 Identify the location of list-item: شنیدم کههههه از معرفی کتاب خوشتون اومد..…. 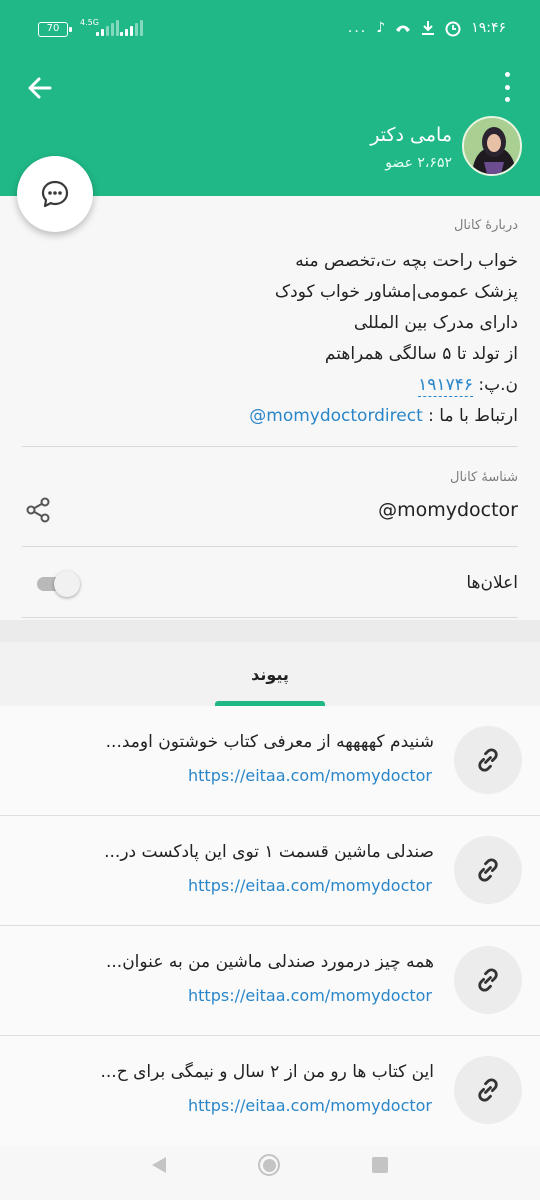
(270, 761).